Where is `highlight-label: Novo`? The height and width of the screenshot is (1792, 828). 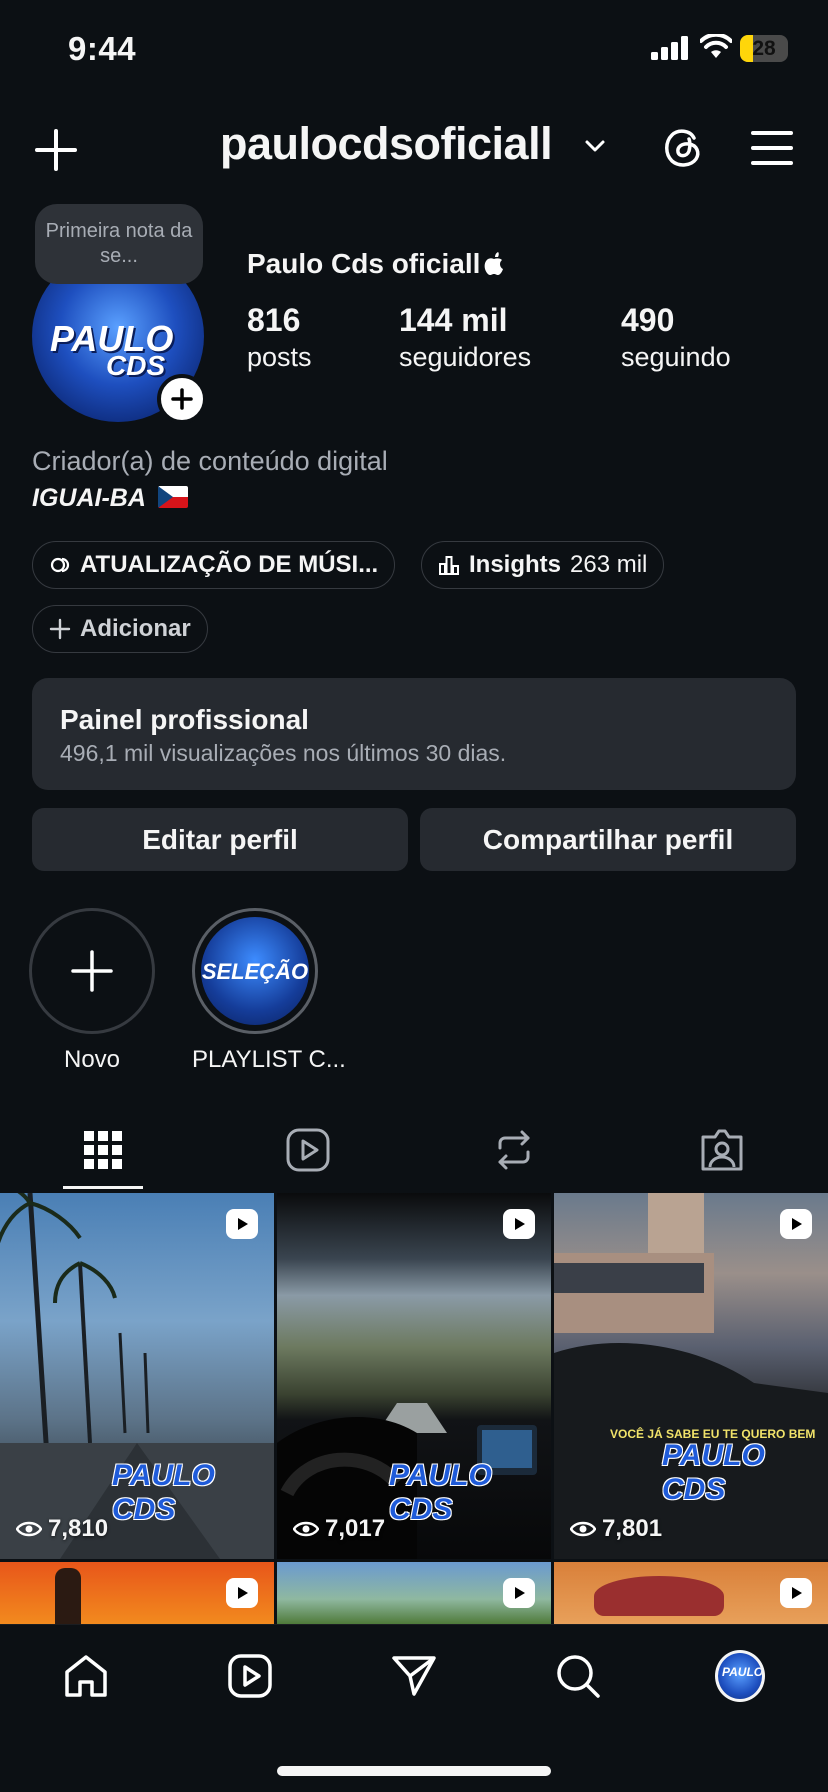
highlight-label: Novo is located at coordinates (92, 1059).